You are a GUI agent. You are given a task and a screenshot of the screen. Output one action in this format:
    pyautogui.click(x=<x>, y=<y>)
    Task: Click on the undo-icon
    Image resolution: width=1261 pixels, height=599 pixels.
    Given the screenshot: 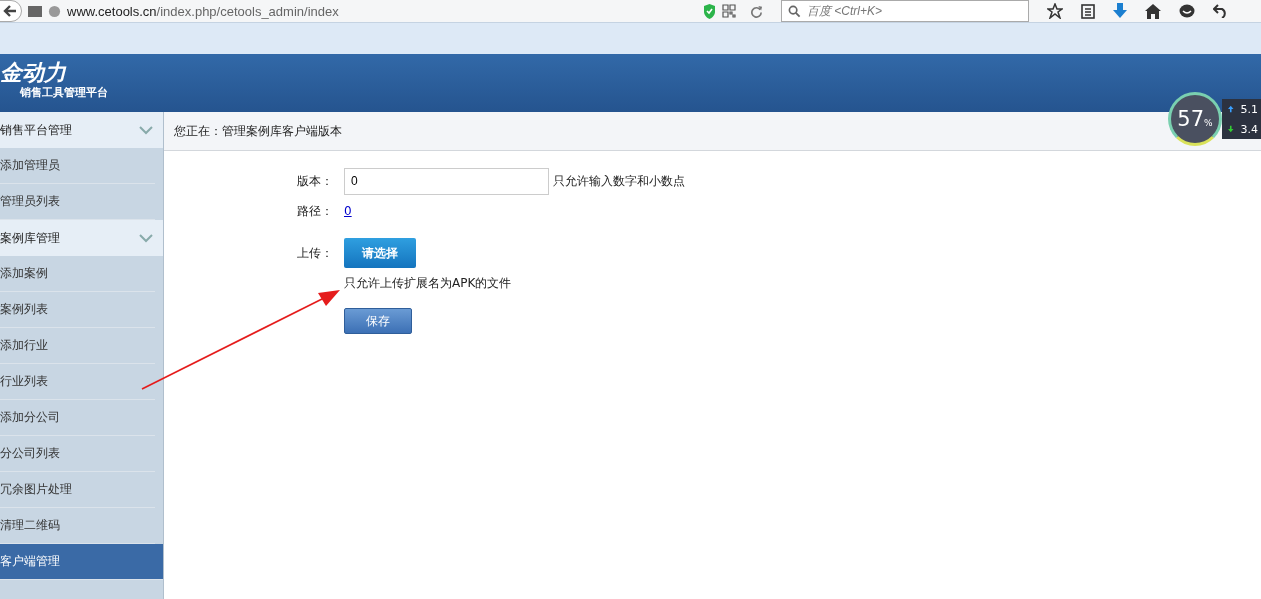 What is the action you would take?
    pyautogui.click(x=1220, y=11)
    